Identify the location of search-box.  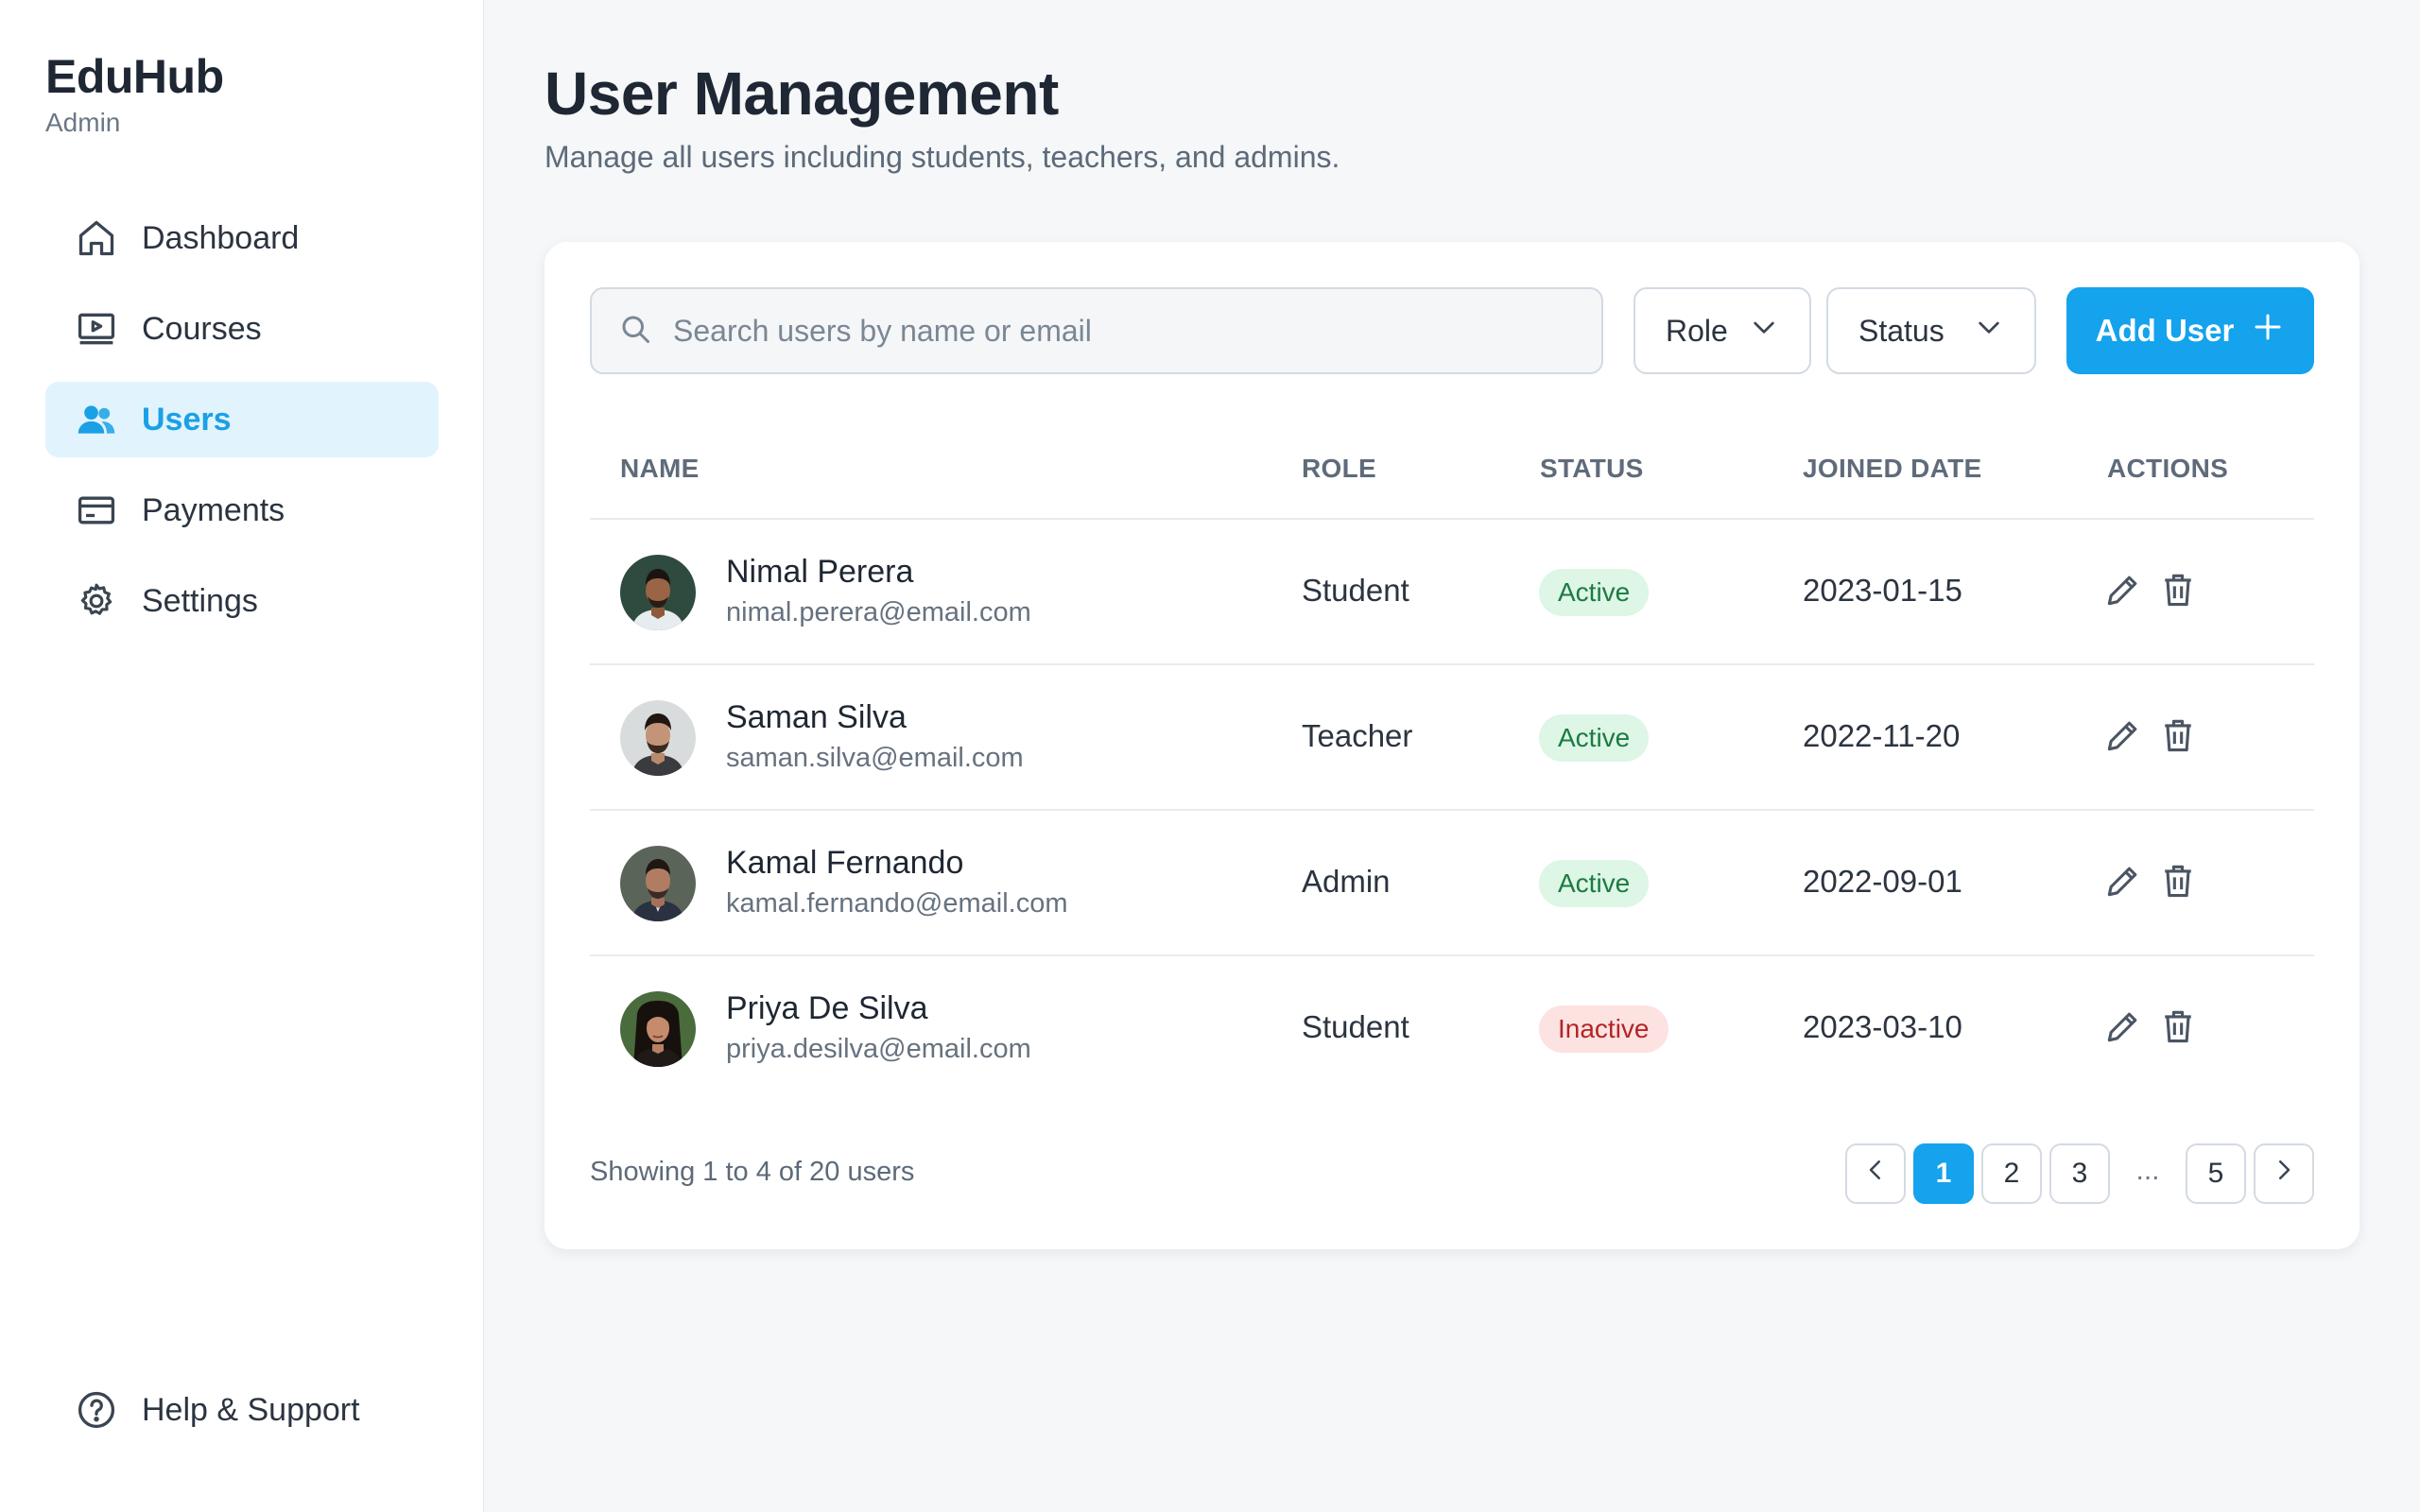
(1096, 330).